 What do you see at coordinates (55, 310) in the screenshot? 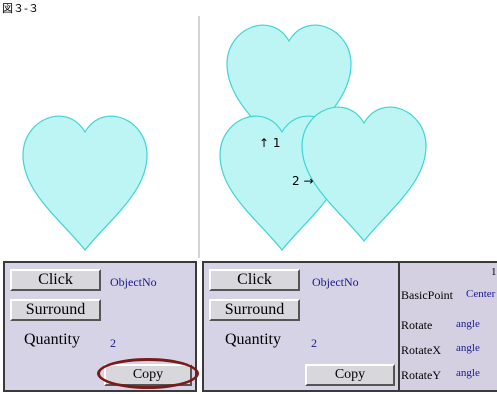
I see `surround-button: Surround` at bounding box center [55, 310].